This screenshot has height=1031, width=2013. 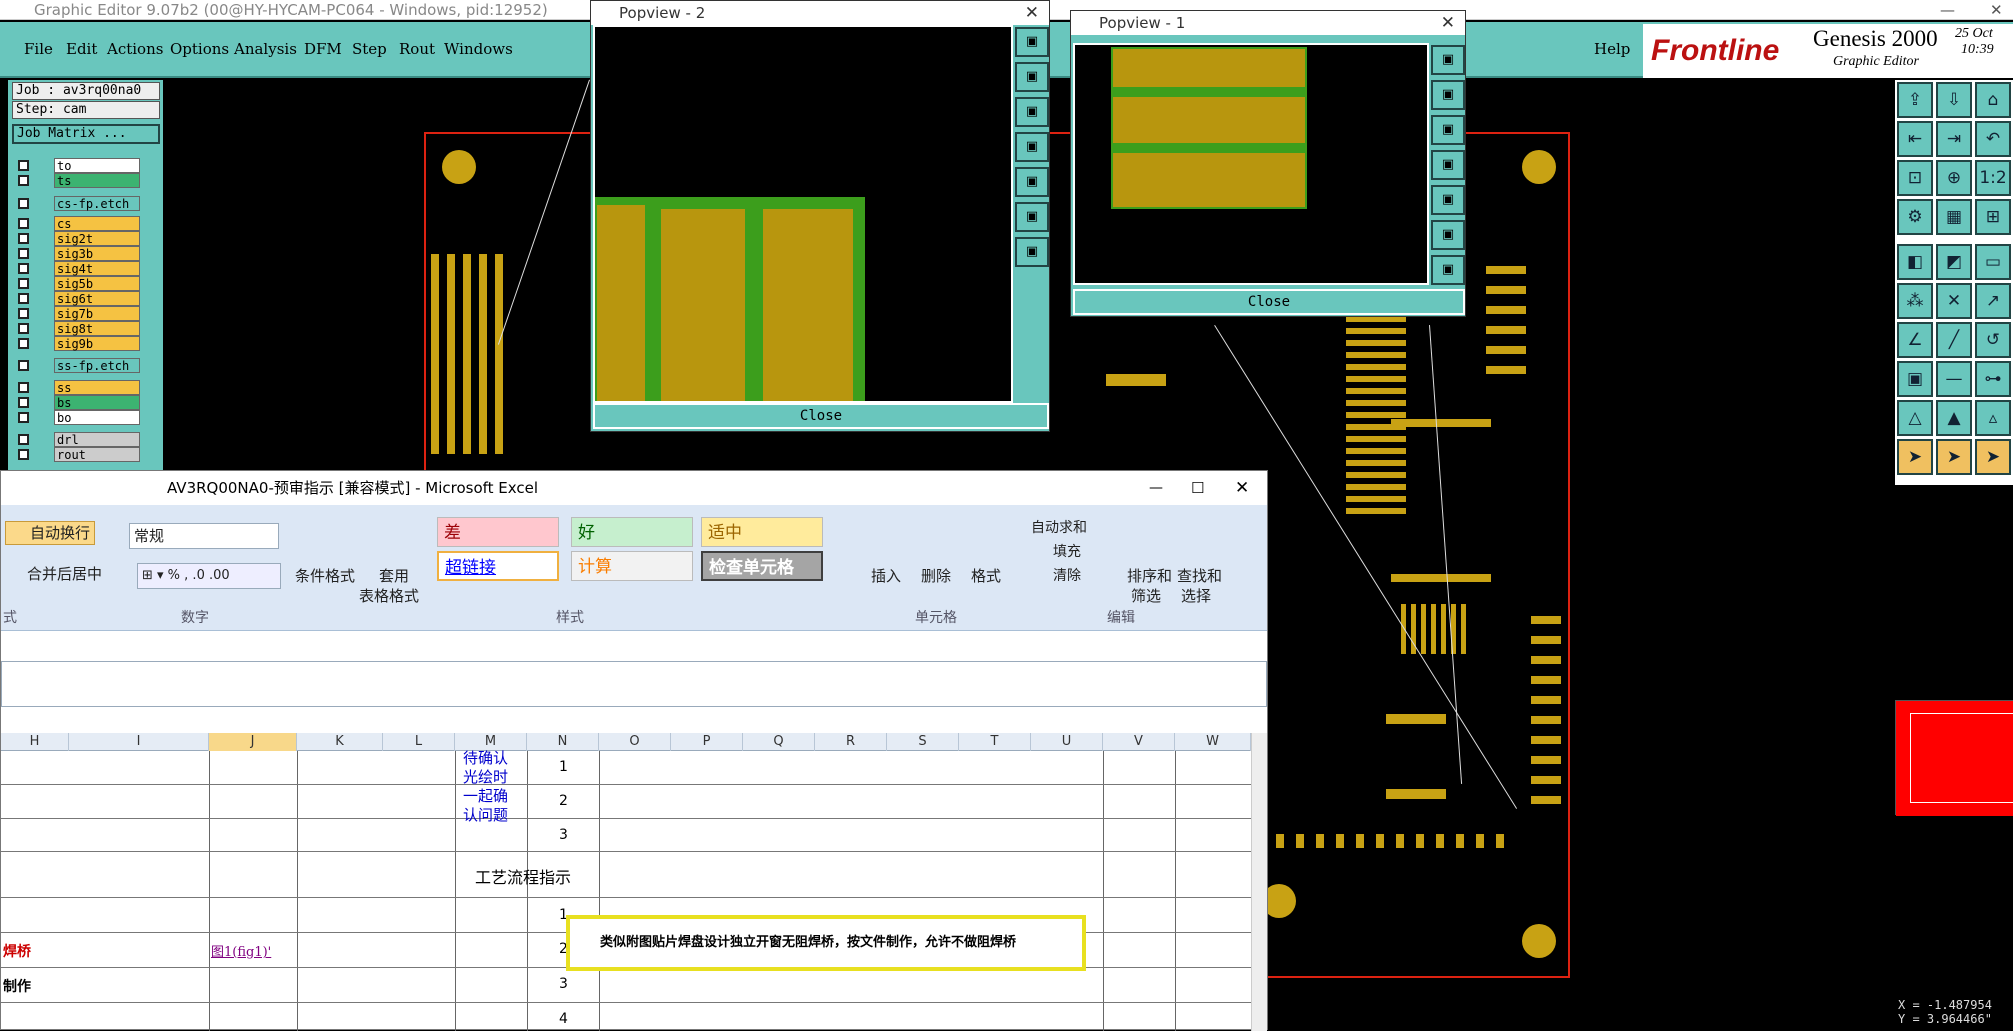 I want to click on layer-name: rout, so click(x=97, y=454).